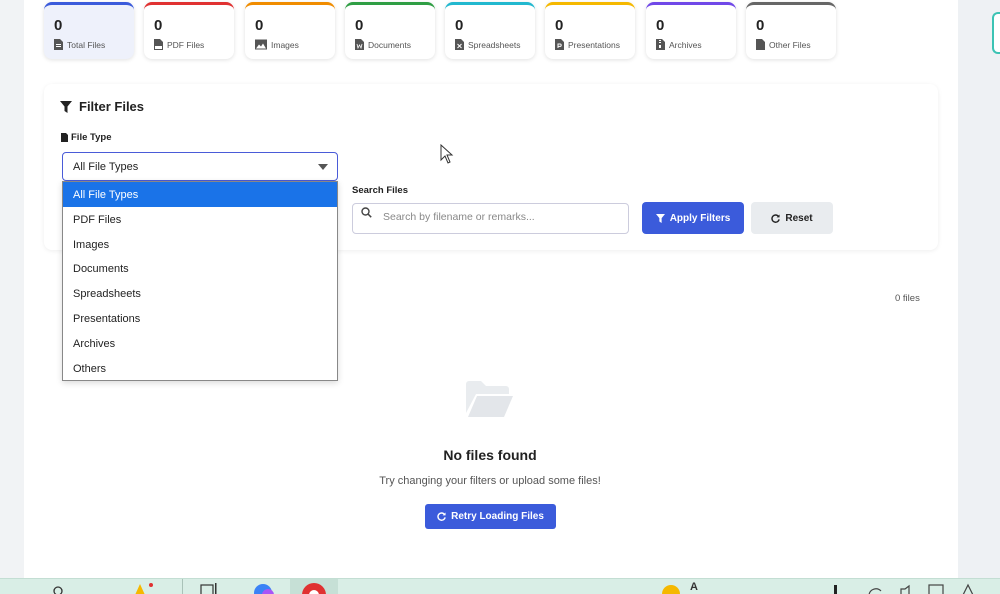  Describe the element at coordinates (89, 30) in the screenshot. I see `stat-card-total-files: 0 Total Files` at that location.